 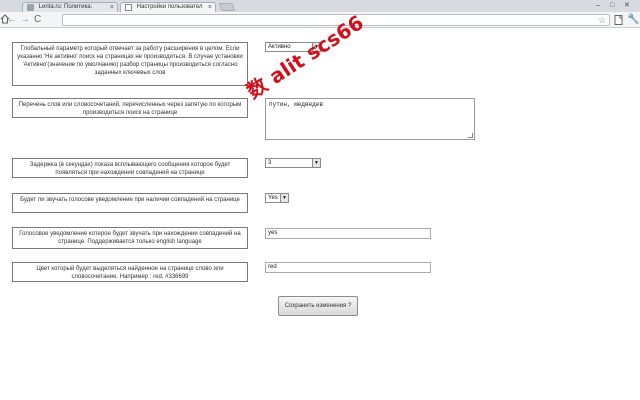 I want to click on reload-icon: C, so click(x=37, y=20).